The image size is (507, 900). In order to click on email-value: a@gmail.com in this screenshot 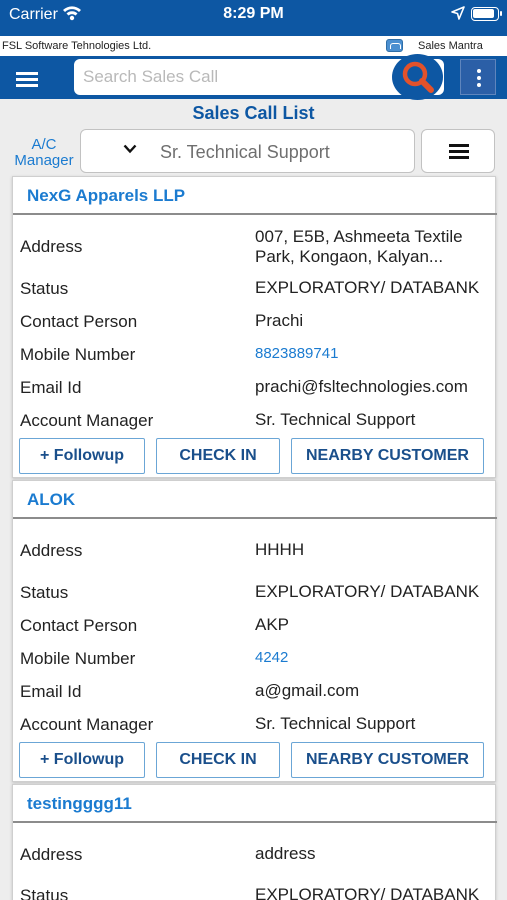, I will do `click(307, 690)`.